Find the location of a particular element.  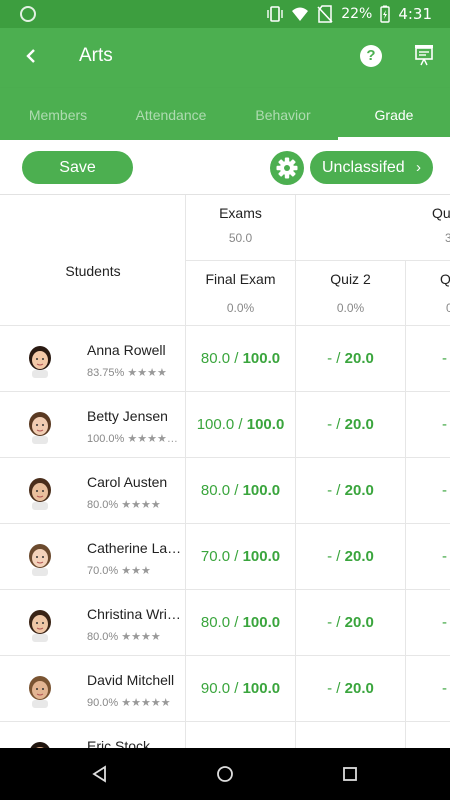

system-nav-bar is located at coordinates (225, 774).